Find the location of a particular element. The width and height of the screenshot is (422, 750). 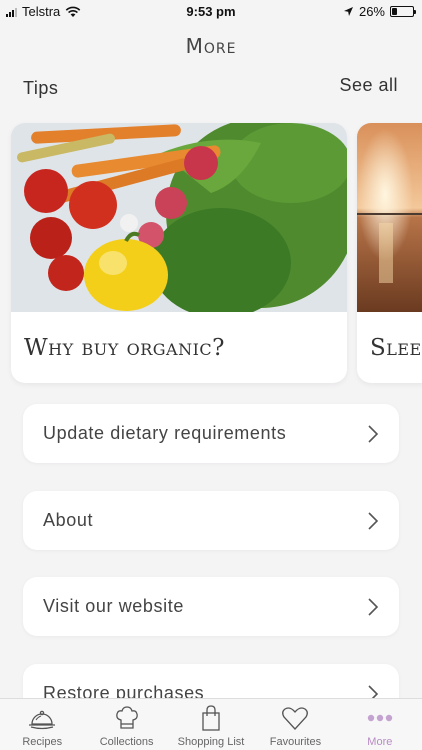

tips-heading: Tips is located at coordinates (41, 88).